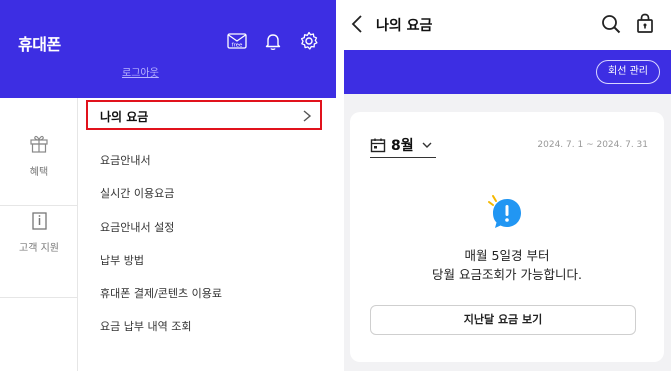  What do you see at coordinates (645, 23) in the screenshot?
I see `lock-bag-icon` at bounding box center [645, 23].